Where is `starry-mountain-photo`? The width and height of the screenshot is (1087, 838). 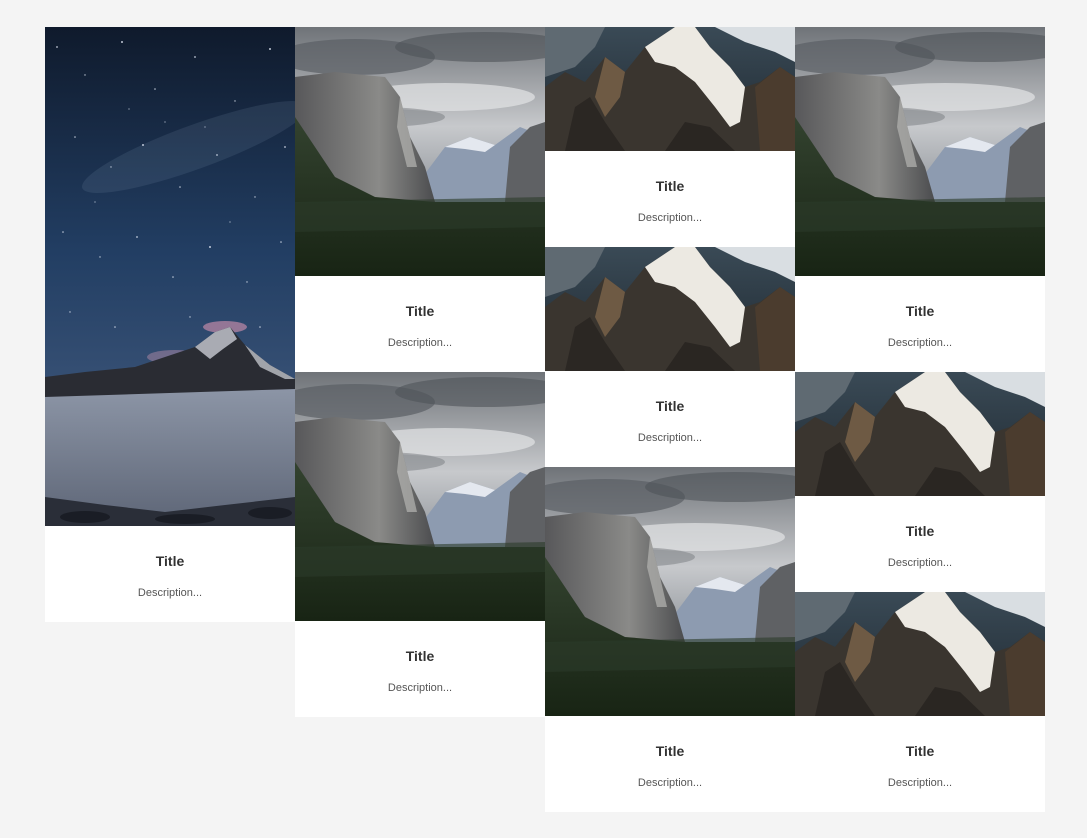
starry-mountain-photo is located at coordinates (170, 276).